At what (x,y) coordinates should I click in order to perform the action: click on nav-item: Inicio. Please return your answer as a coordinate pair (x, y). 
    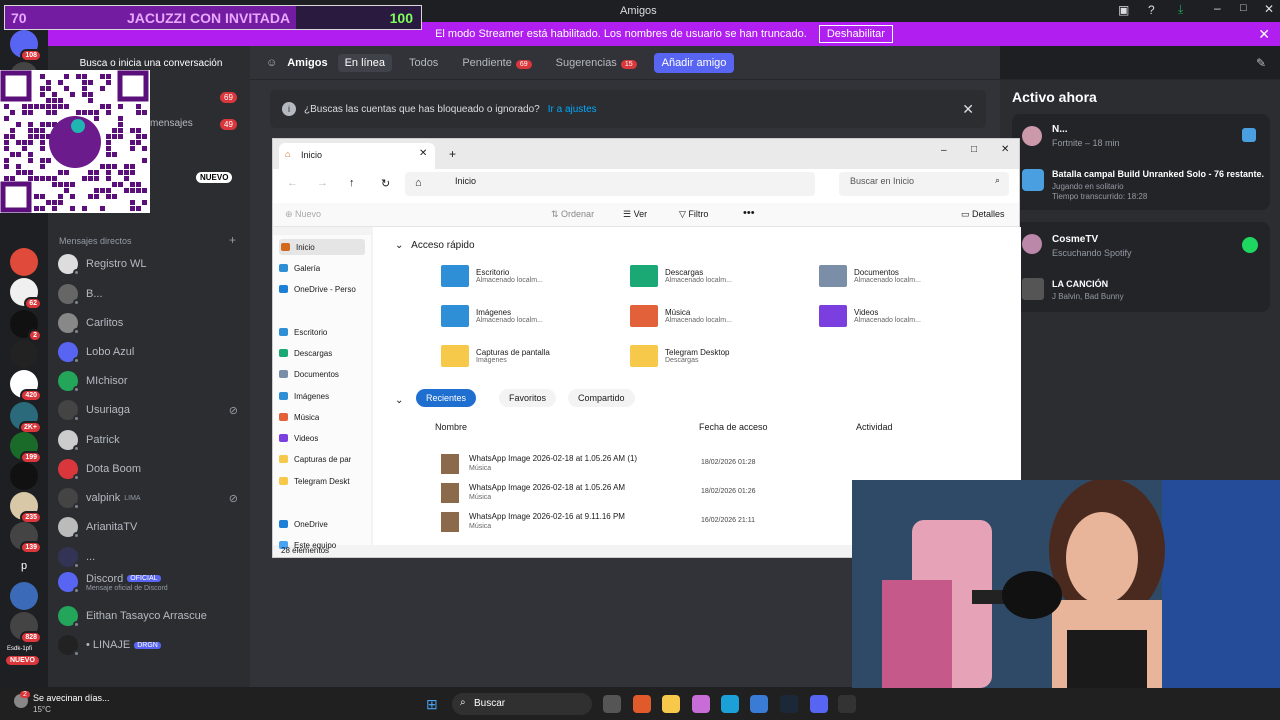
    Looking at the image, I should click on (322, 247).